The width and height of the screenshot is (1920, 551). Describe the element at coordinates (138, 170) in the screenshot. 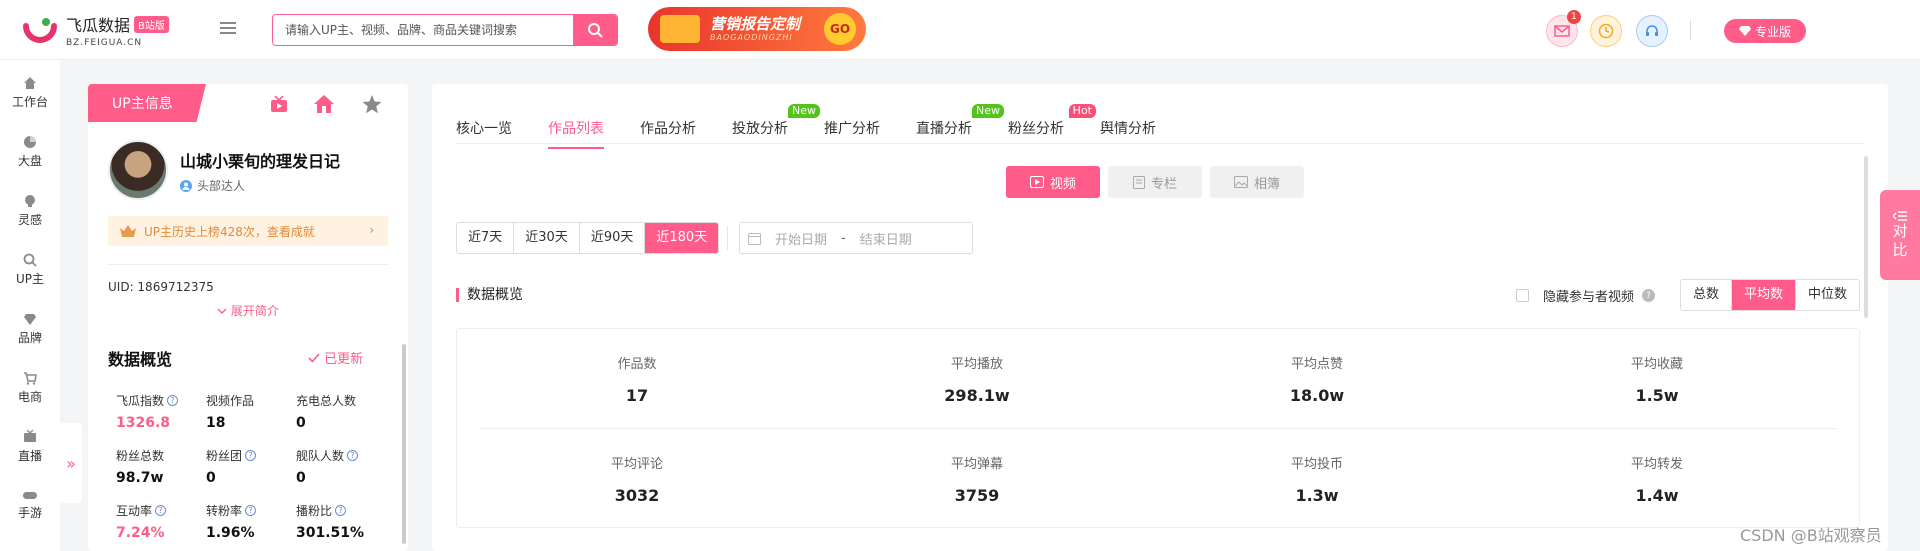

I see `avatar` at that location.